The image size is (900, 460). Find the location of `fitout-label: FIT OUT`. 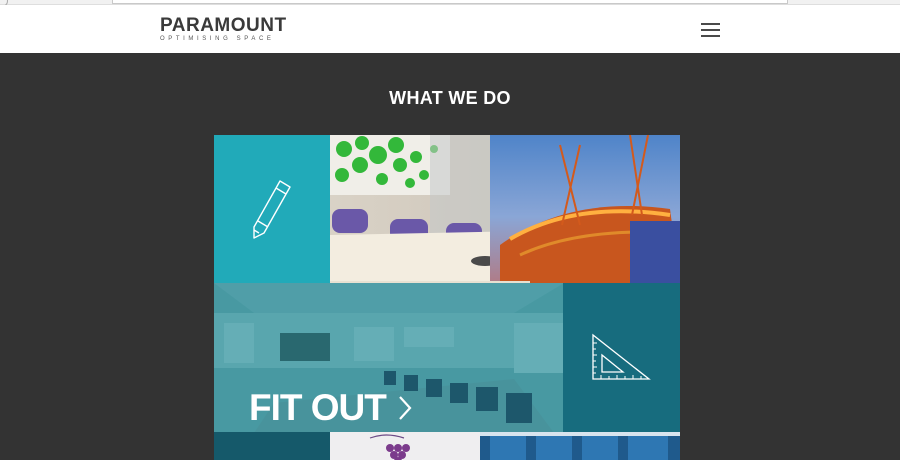

fitout-label: FIT OUT is located at coordinates (318, 408).